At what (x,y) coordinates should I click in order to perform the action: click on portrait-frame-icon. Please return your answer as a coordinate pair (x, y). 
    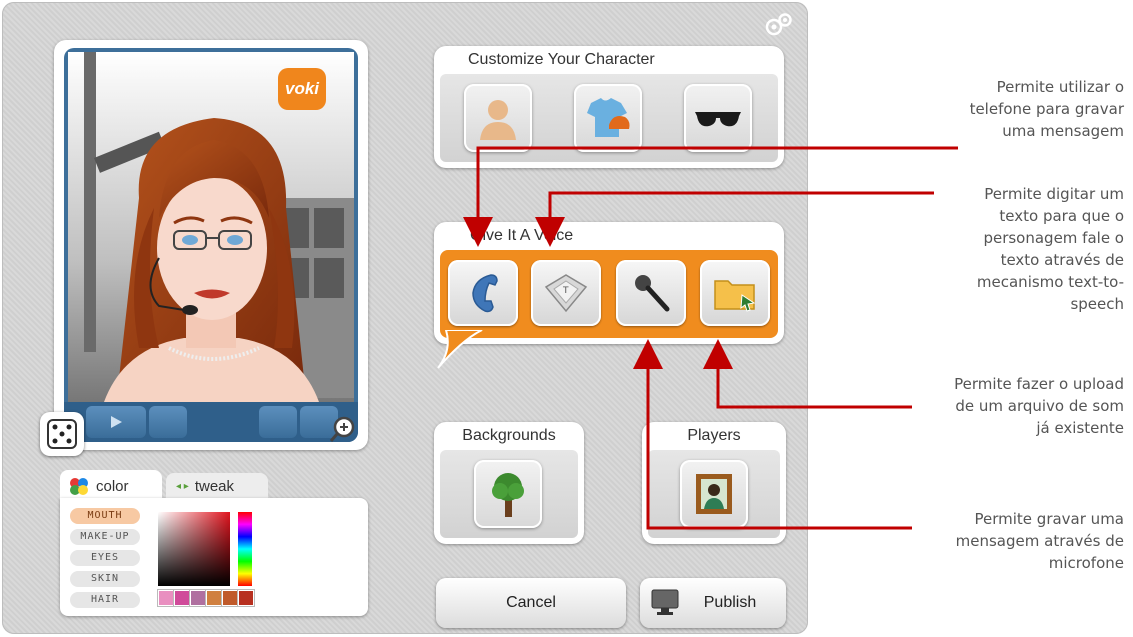
    Looking at the image, I should click on (714, 494).